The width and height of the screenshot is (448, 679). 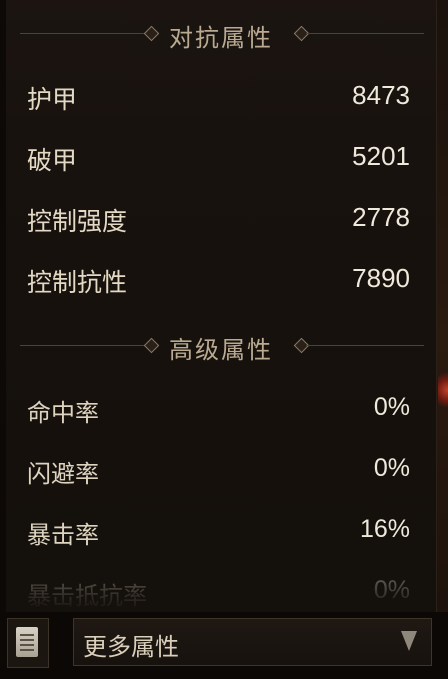 What do you see at coordinates (221, 470) in the screenshot?
I see `stat-row-dodge-rate: 闪避率 0%` at bounding box center [221, 470].